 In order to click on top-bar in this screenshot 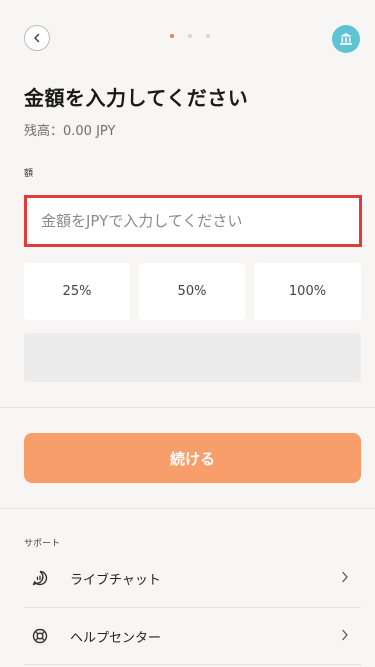, I will do `click(187, 39)`.